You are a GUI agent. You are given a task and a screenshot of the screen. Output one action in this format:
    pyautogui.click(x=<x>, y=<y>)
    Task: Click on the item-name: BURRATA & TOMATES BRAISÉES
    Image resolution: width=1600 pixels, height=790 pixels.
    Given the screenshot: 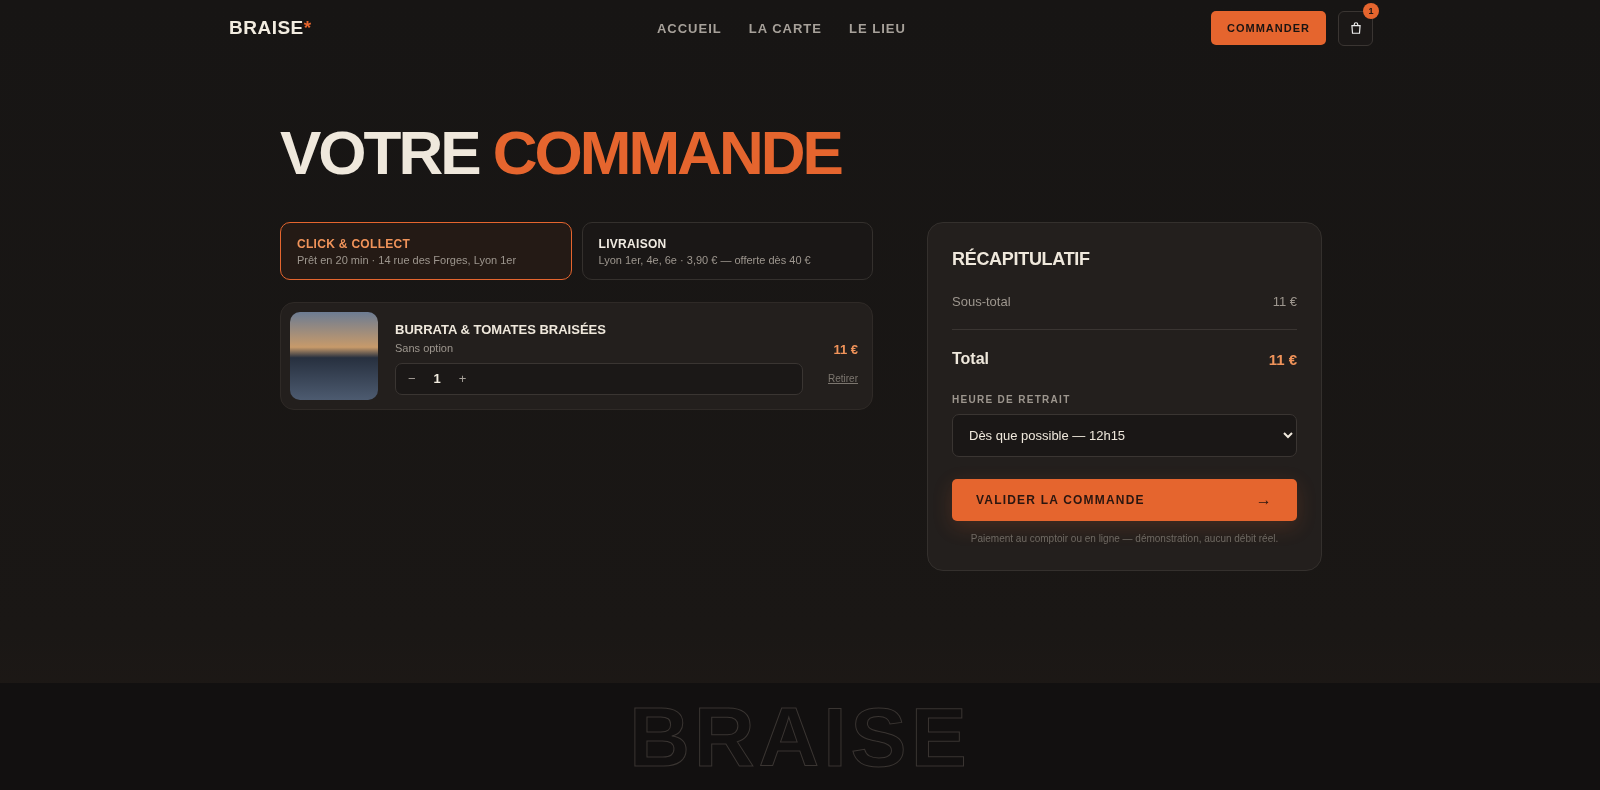 What is the action you would take?
    pyautogui.click(x=501, y=329)
    